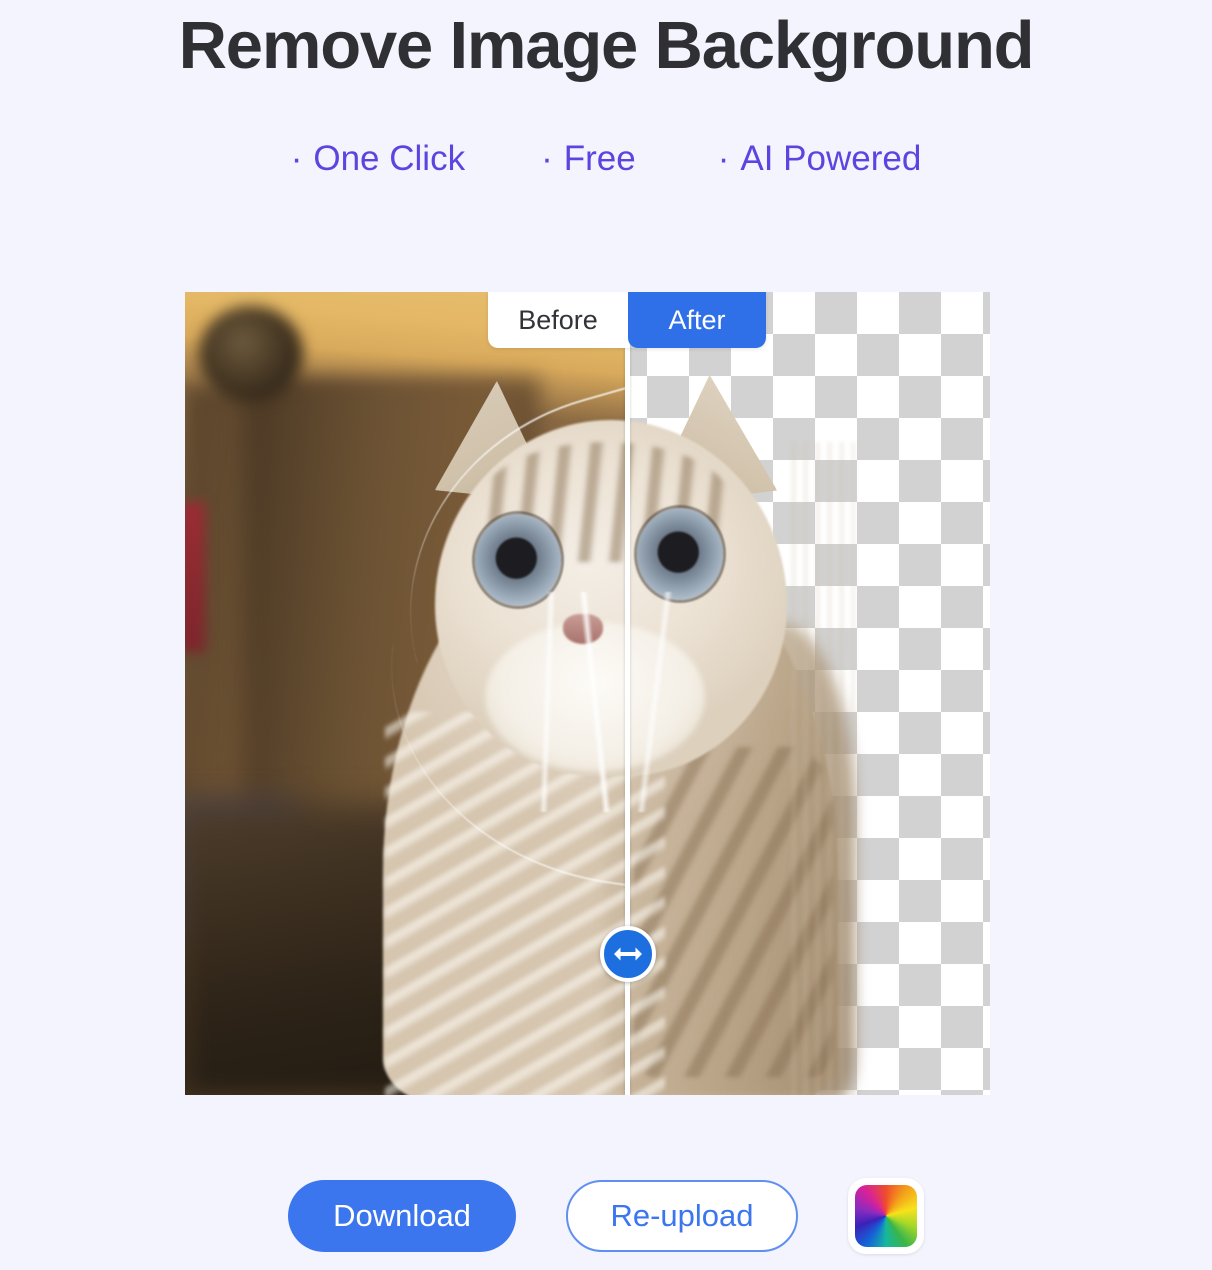  What do you see at coordinates (195, 577) in the screenshot?
I see `room-red-book` at bounding box center [195, 577].